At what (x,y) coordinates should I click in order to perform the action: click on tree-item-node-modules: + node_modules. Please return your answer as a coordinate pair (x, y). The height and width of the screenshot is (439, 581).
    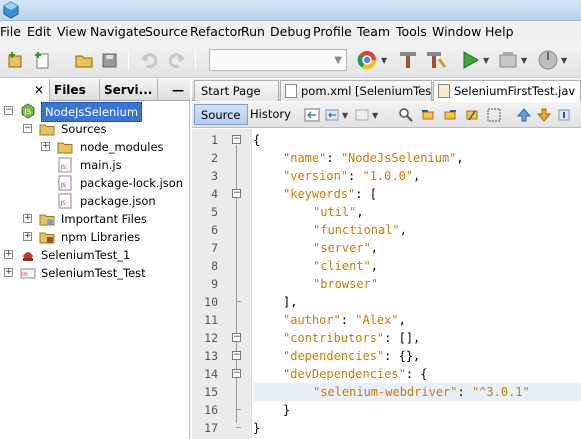
    Looking at the image, I should click on (95, 147).